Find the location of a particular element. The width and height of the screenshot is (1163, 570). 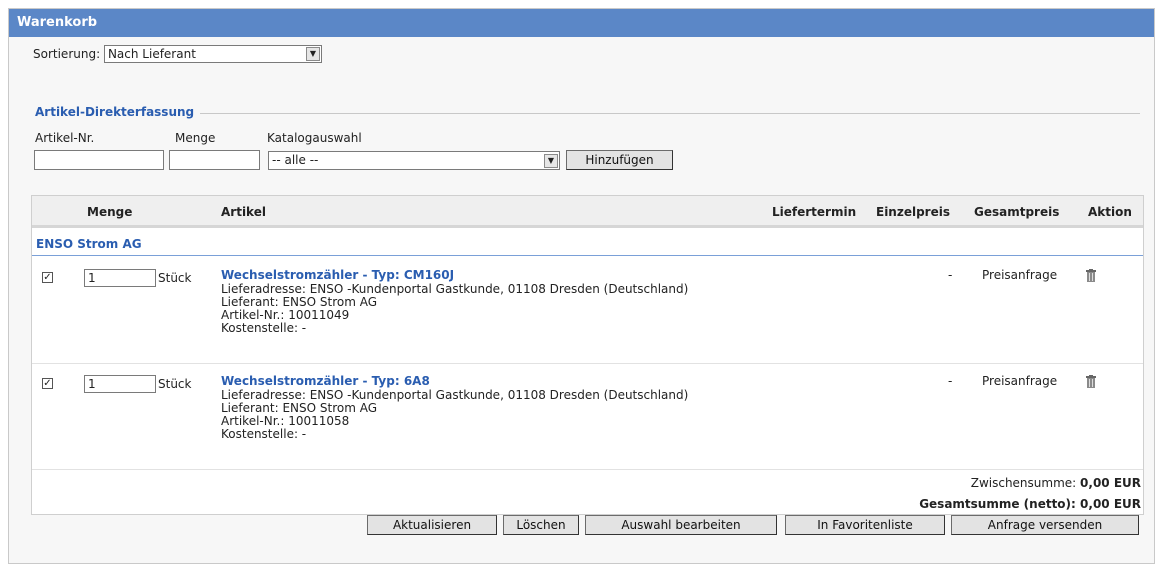

katalog-label: Katalogauswahl is located at coordinates (314, 138).